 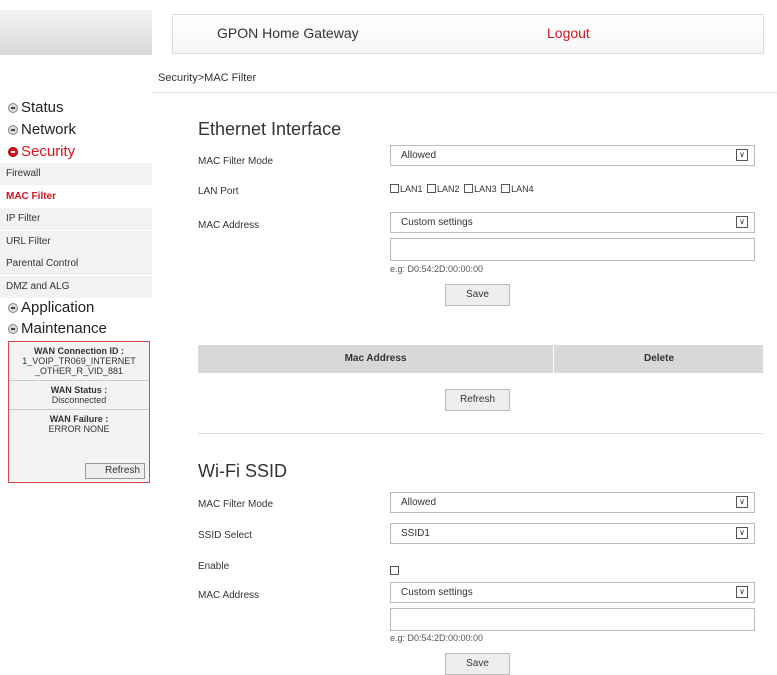 What do you see at coordinates (419, 155) in the screenshot?
I see `eth-mode-value: Allowed` at bounding box center [419, 155].